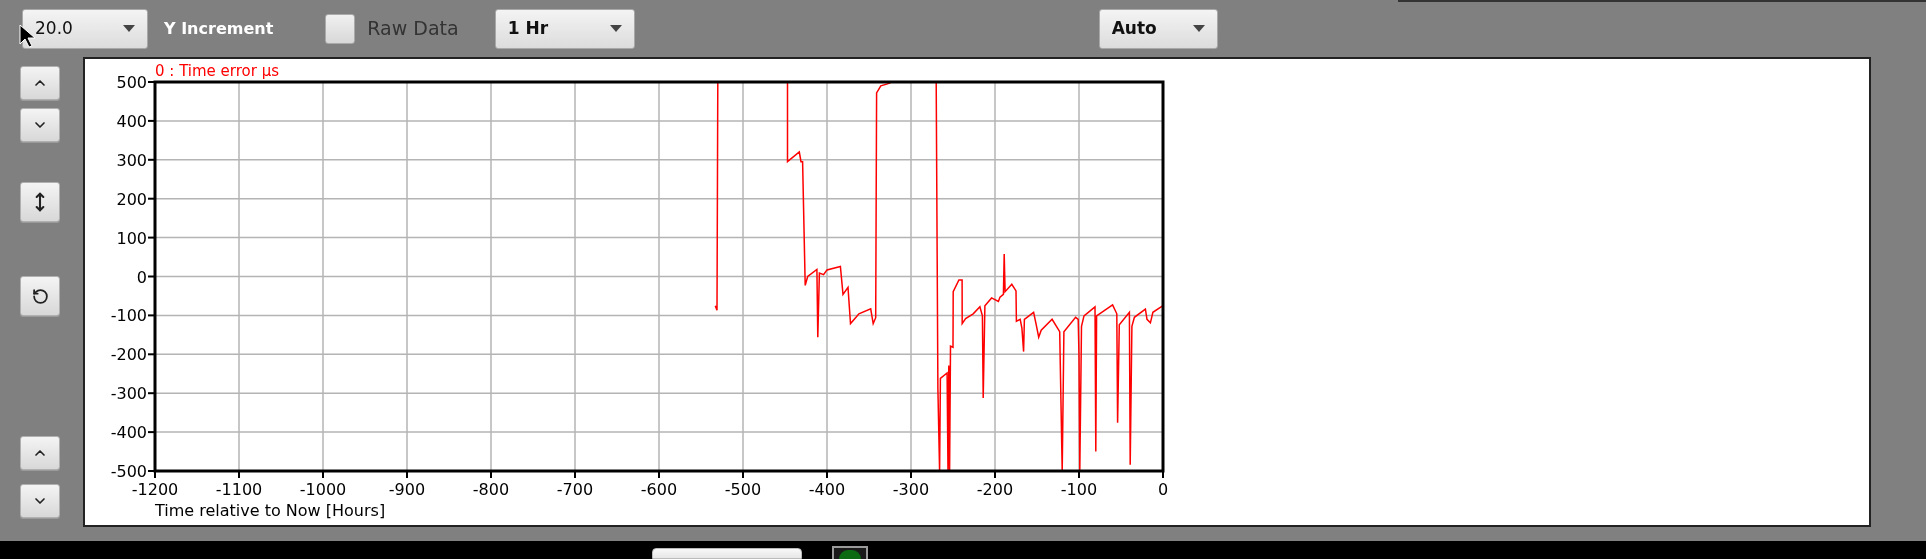 This screenshot has height=559, width=1926. I want to click on x-tick-label: -1000, so click(323, 489).